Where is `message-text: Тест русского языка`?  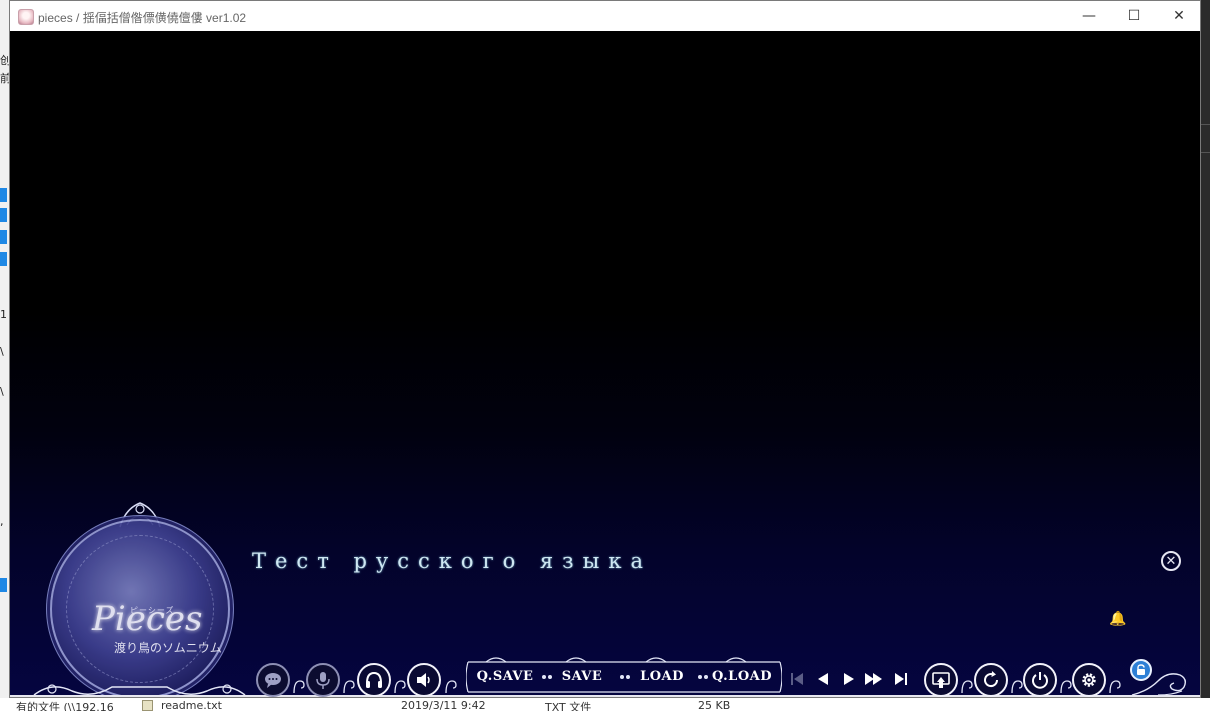
message-text: Тест русского языка is located at coordinates (452, 561).